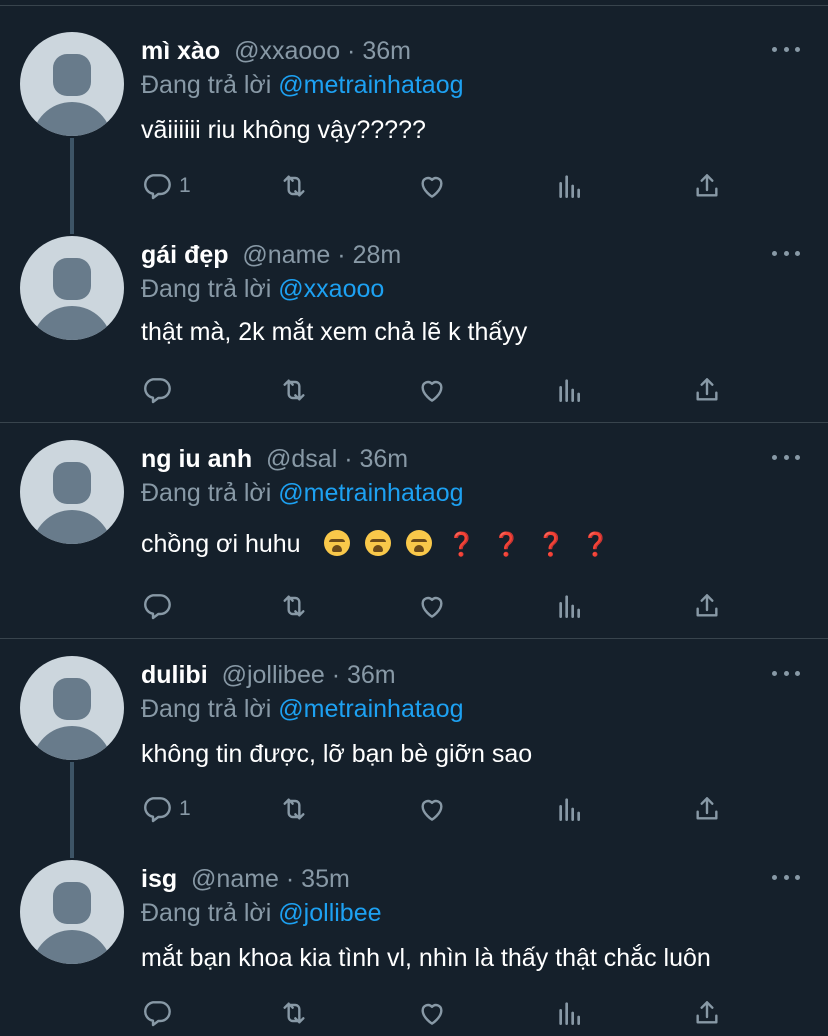 This screenshot has width=828, height=1036. I want to click on tweet-header: gái đẹp @name · 28m, so click(271, 255).